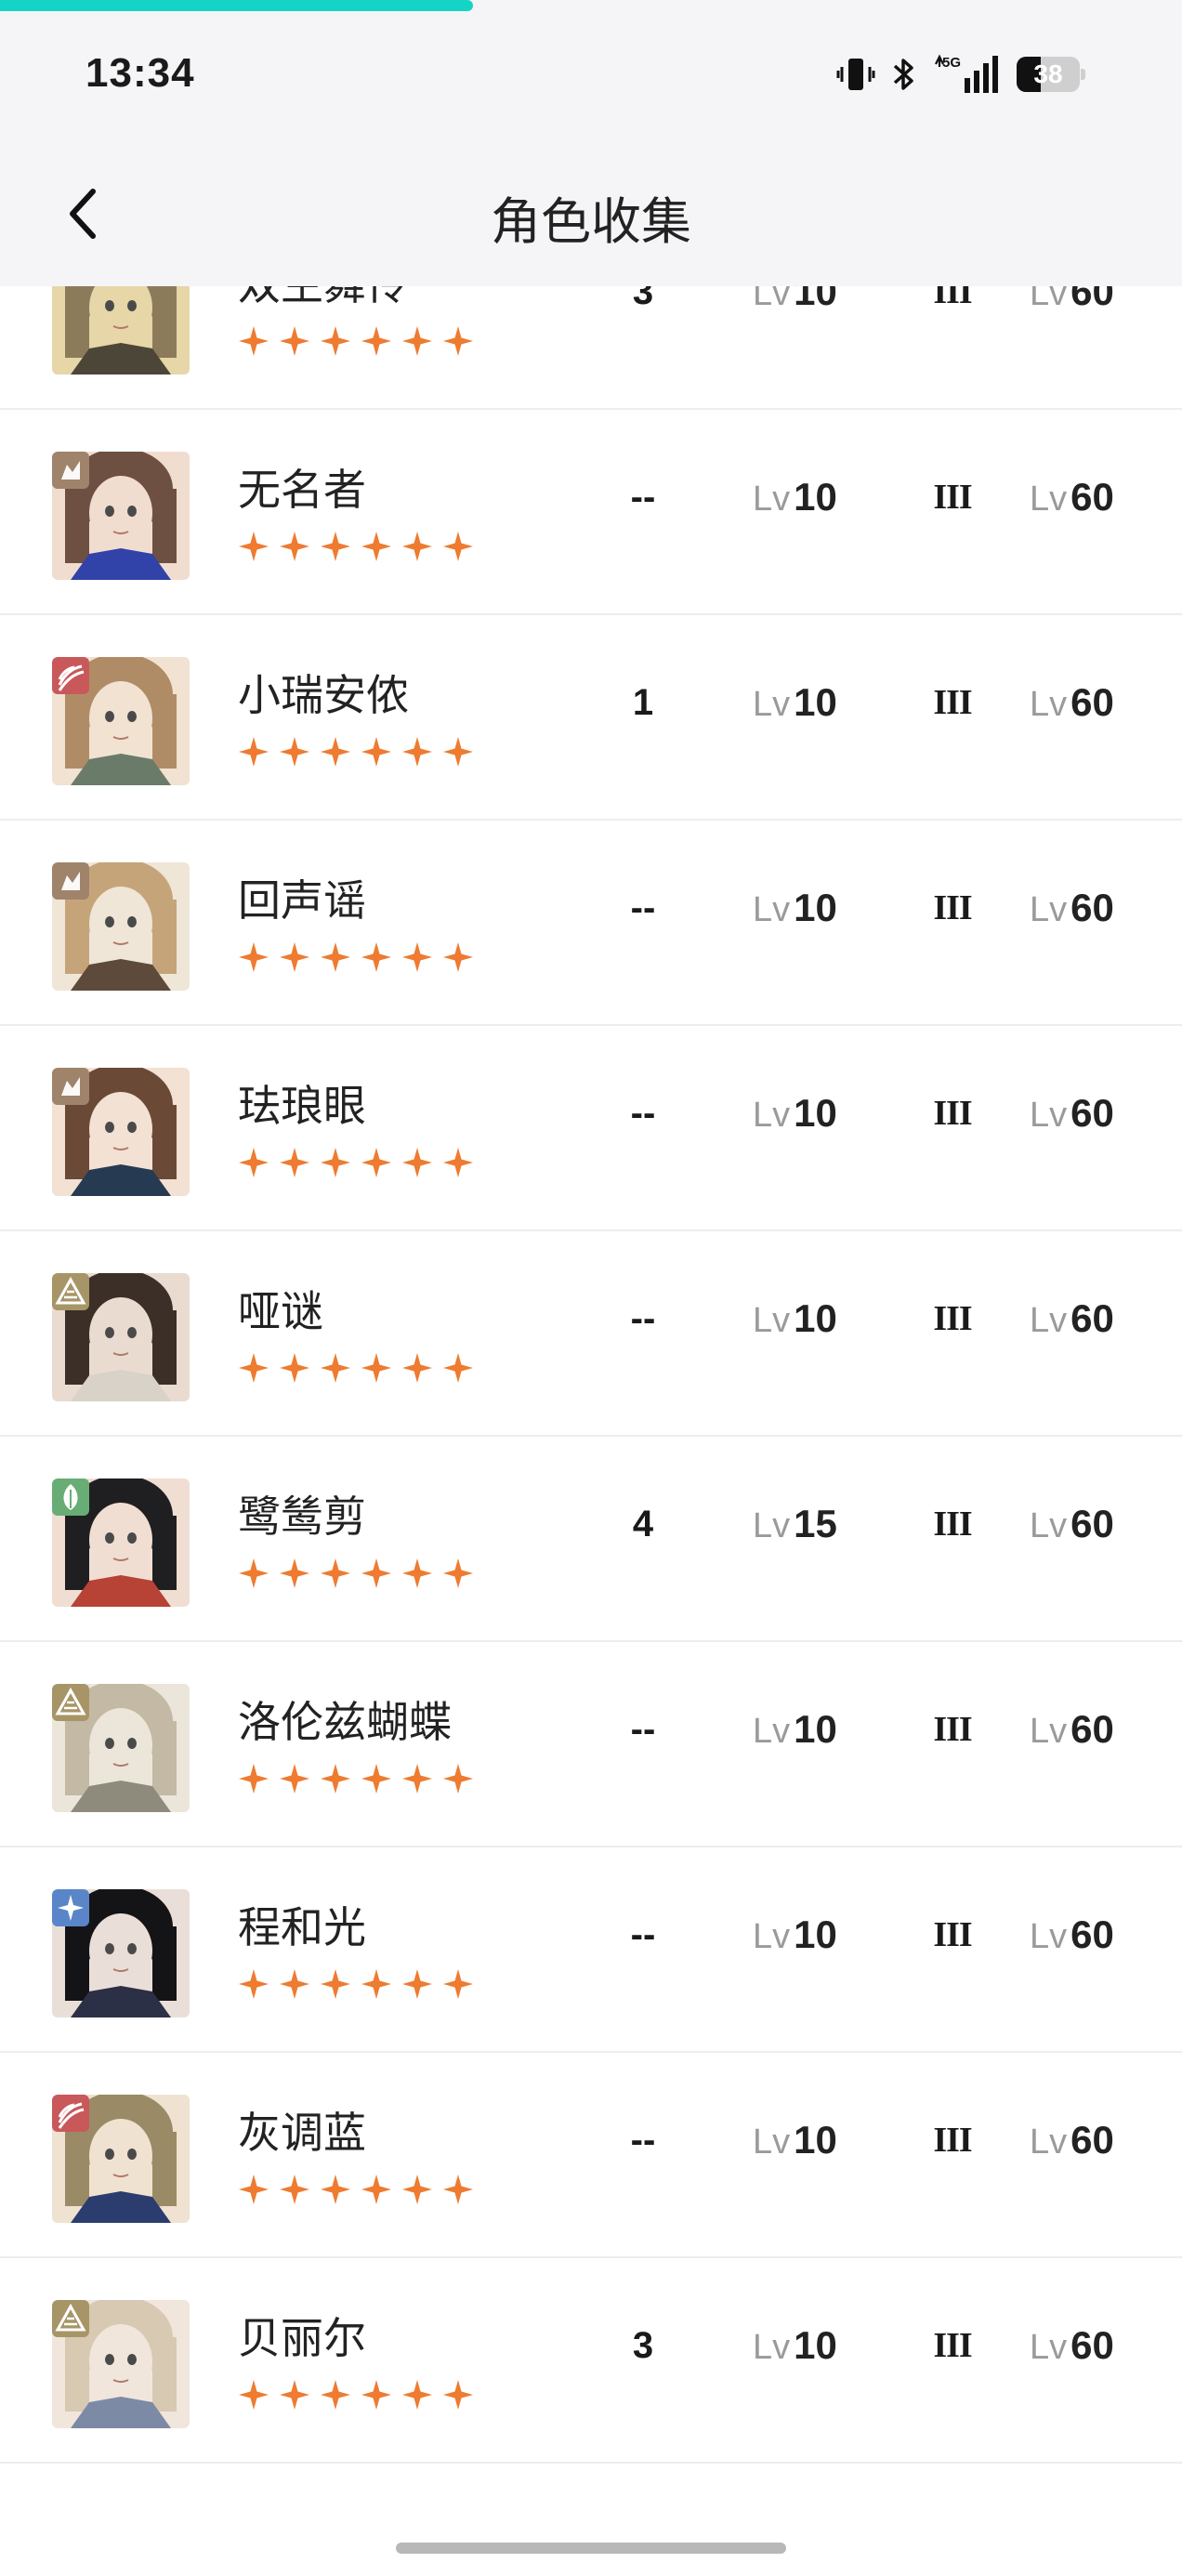 The height and width of the screenshot is (2576, 1182). I want to click on list-item: 程和光 -- Lv10 III Lv60, so click(591, 1950).